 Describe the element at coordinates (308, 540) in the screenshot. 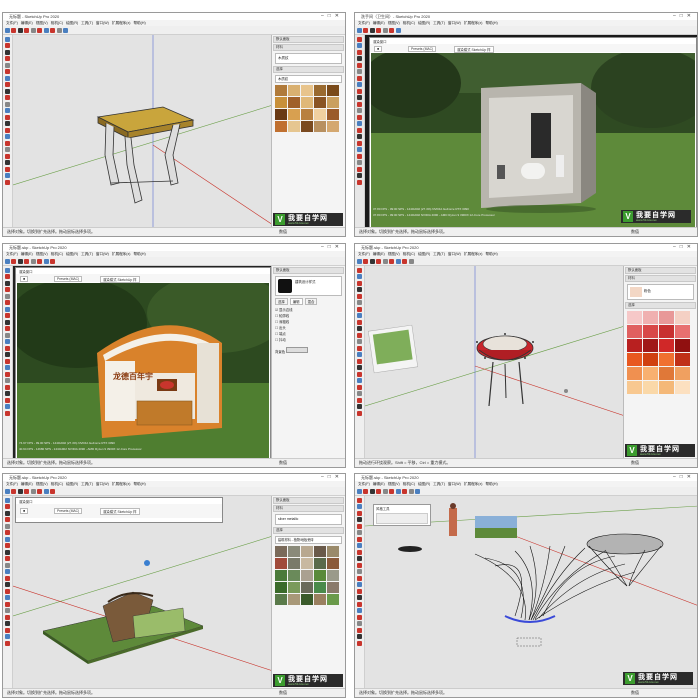

I see `material-library-select: 建筑材料 - 植物/地板瓷砖` at that location.